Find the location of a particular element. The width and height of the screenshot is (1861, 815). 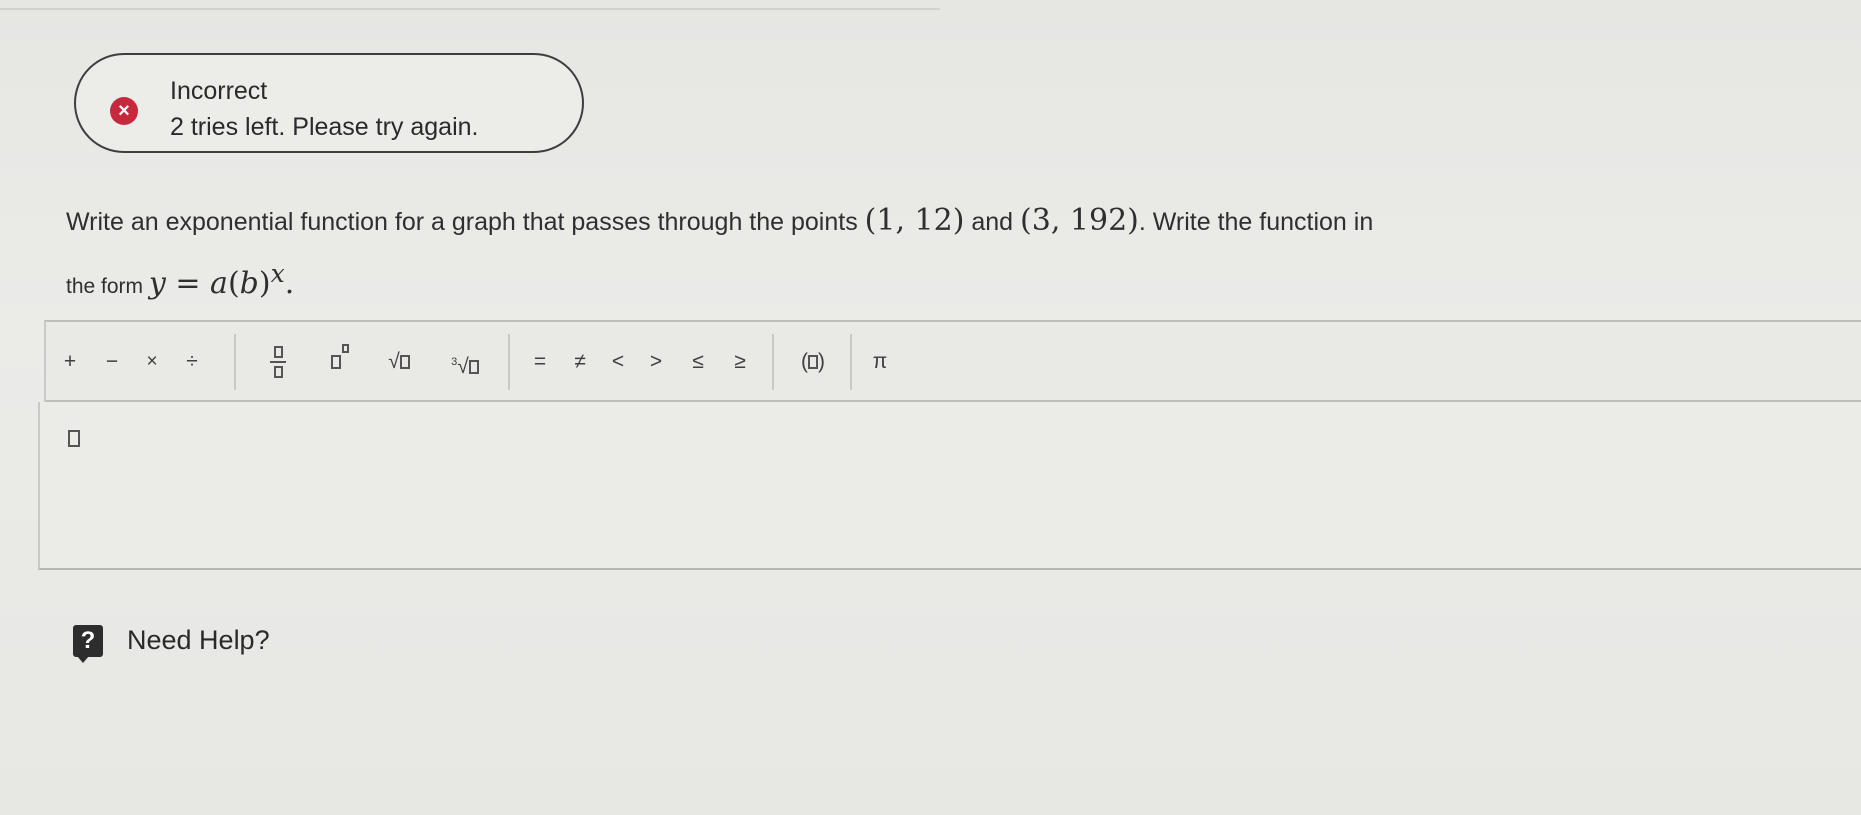

less-equal-button: ≤ is located at coordinates (698, 362).